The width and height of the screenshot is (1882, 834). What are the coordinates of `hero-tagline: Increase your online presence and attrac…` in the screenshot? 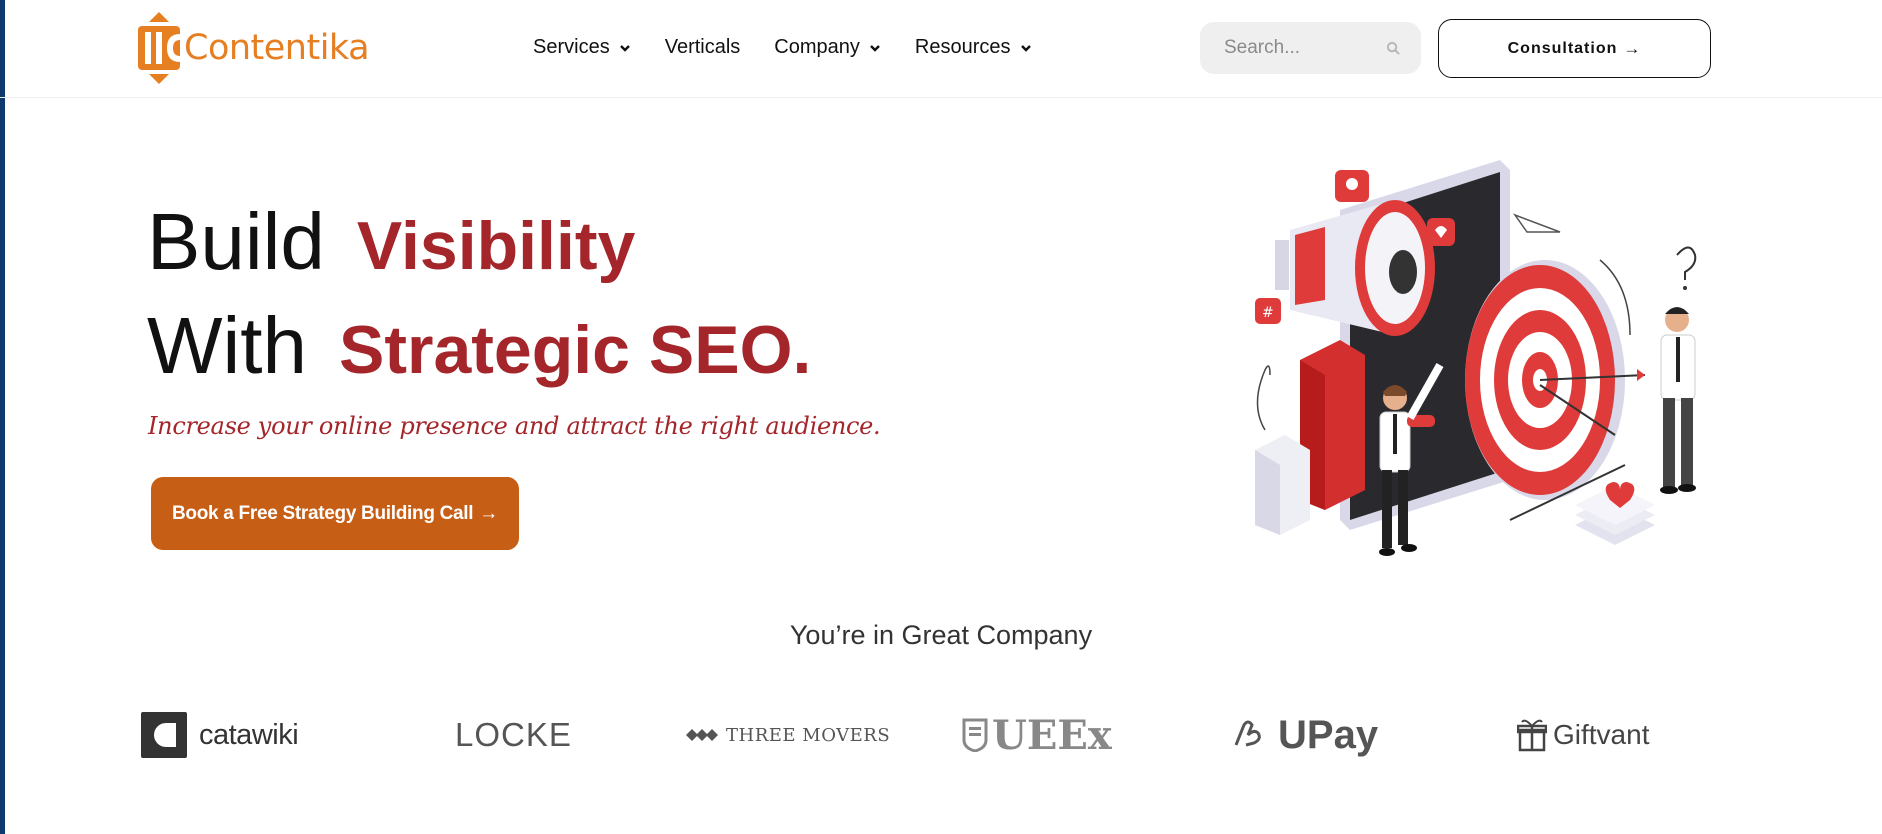 It's located at (514, 426).